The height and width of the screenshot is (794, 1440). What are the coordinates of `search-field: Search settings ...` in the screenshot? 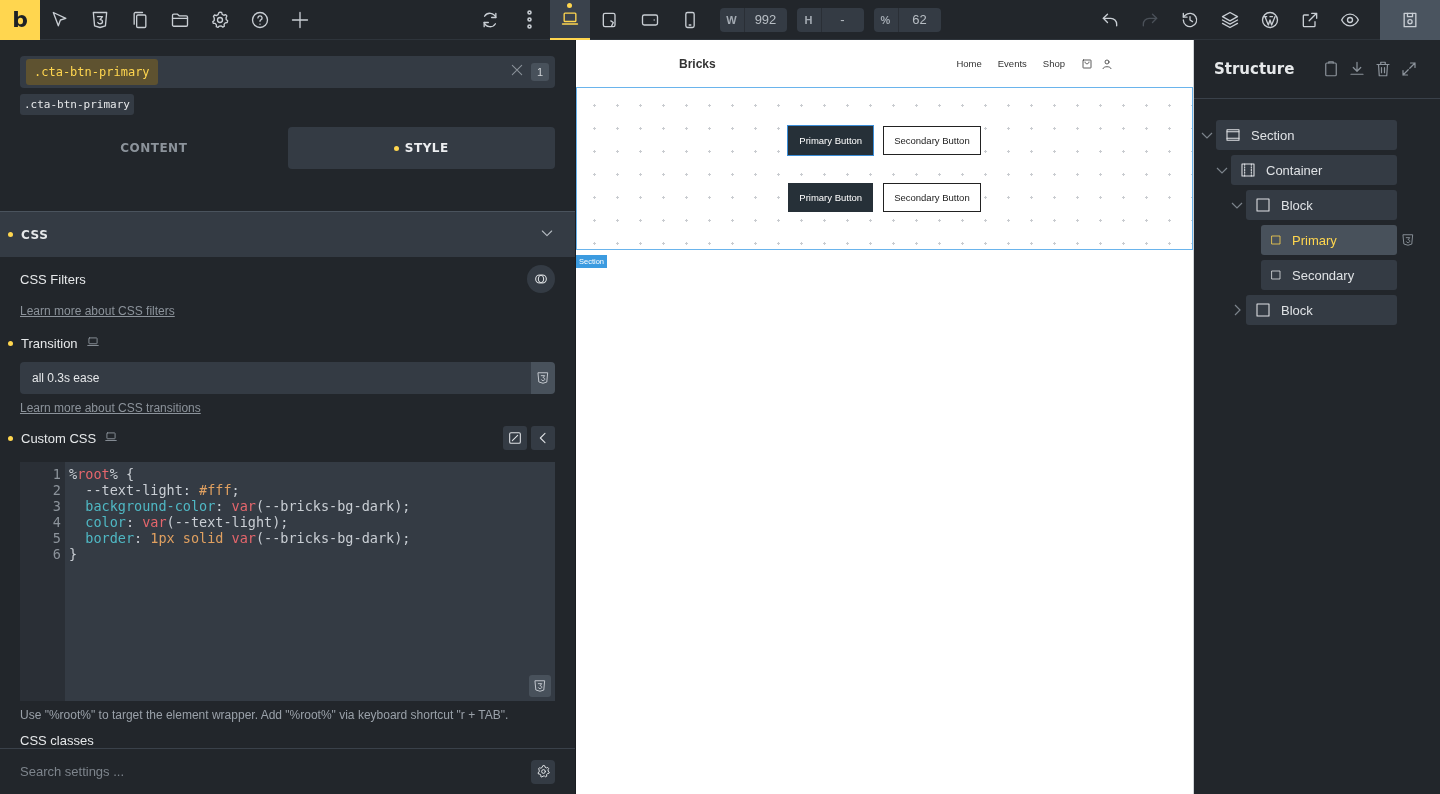 It's located at (275, 771).